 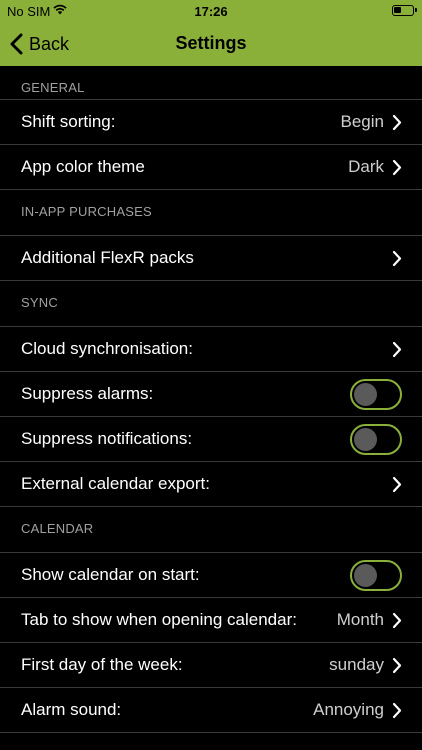 What do you see at coordinates (211, 710) in the screenshot?
I see `row-alarm-sound: Alarm sound: Annoying` at bounding box center [211, 710].